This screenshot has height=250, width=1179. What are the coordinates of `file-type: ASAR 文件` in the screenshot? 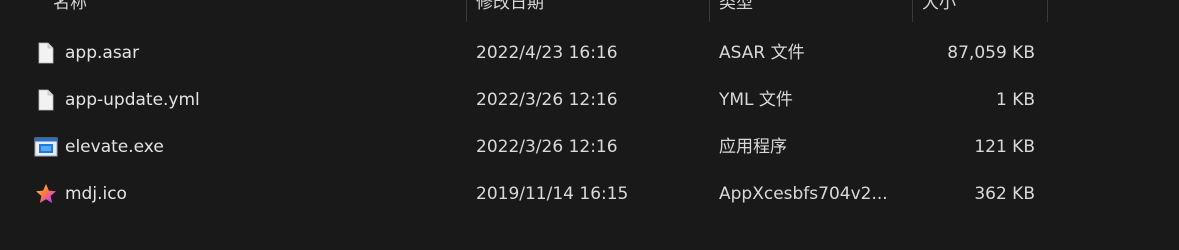 It's located at (762, 53).